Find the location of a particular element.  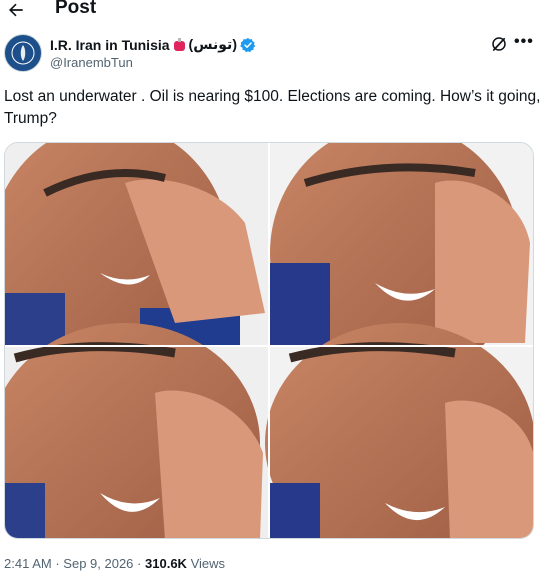

views-count: 310.6K is located at coordinates (166, 563).